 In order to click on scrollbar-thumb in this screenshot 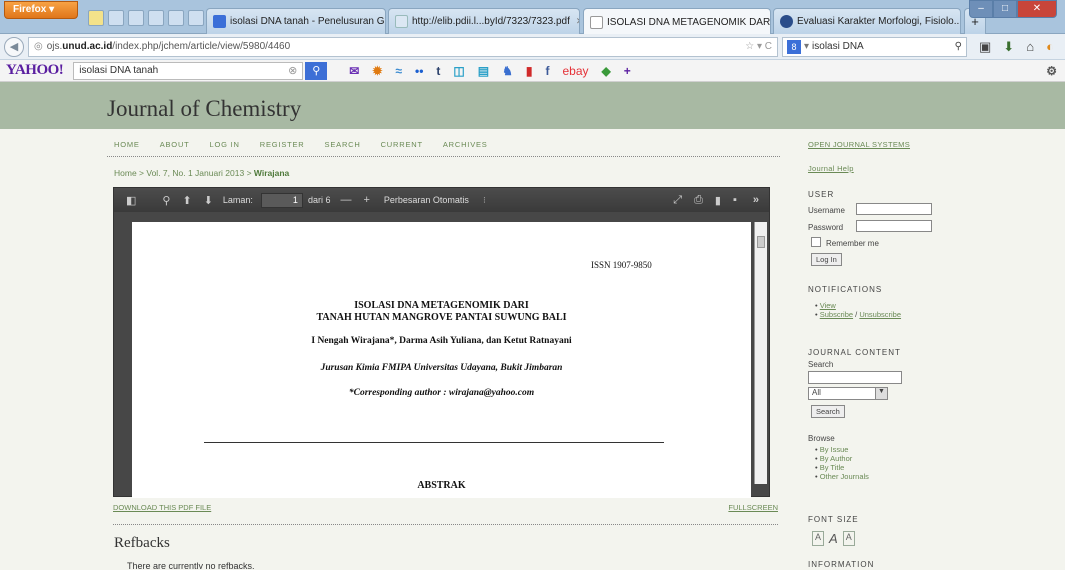, I will do `click(761, 242)`.